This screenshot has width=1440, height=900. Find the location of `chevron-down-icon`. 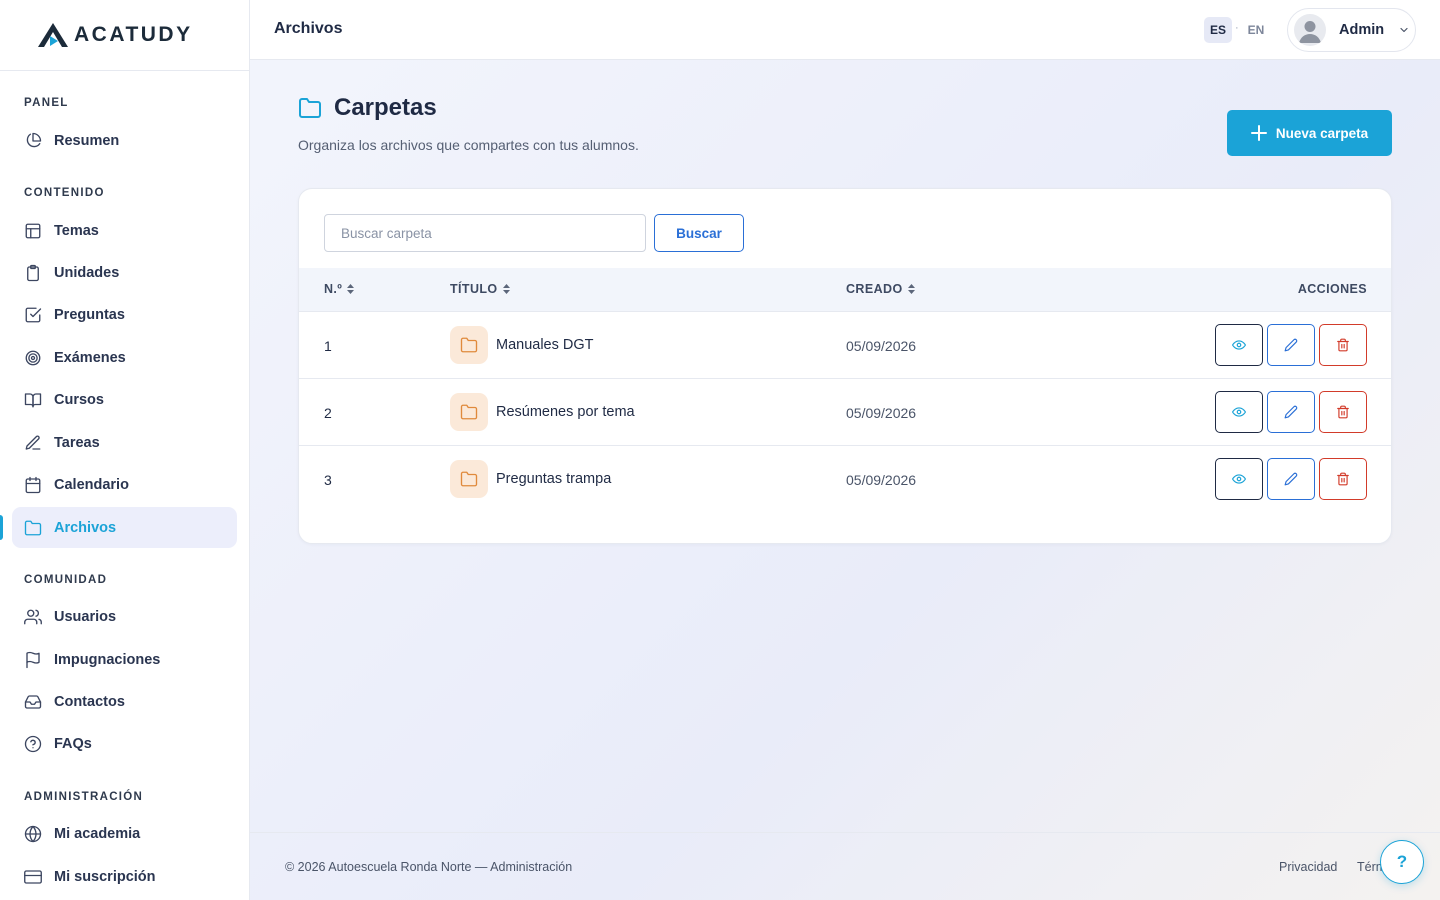

chevron-down-icon is located at coordinates (1404, 30).